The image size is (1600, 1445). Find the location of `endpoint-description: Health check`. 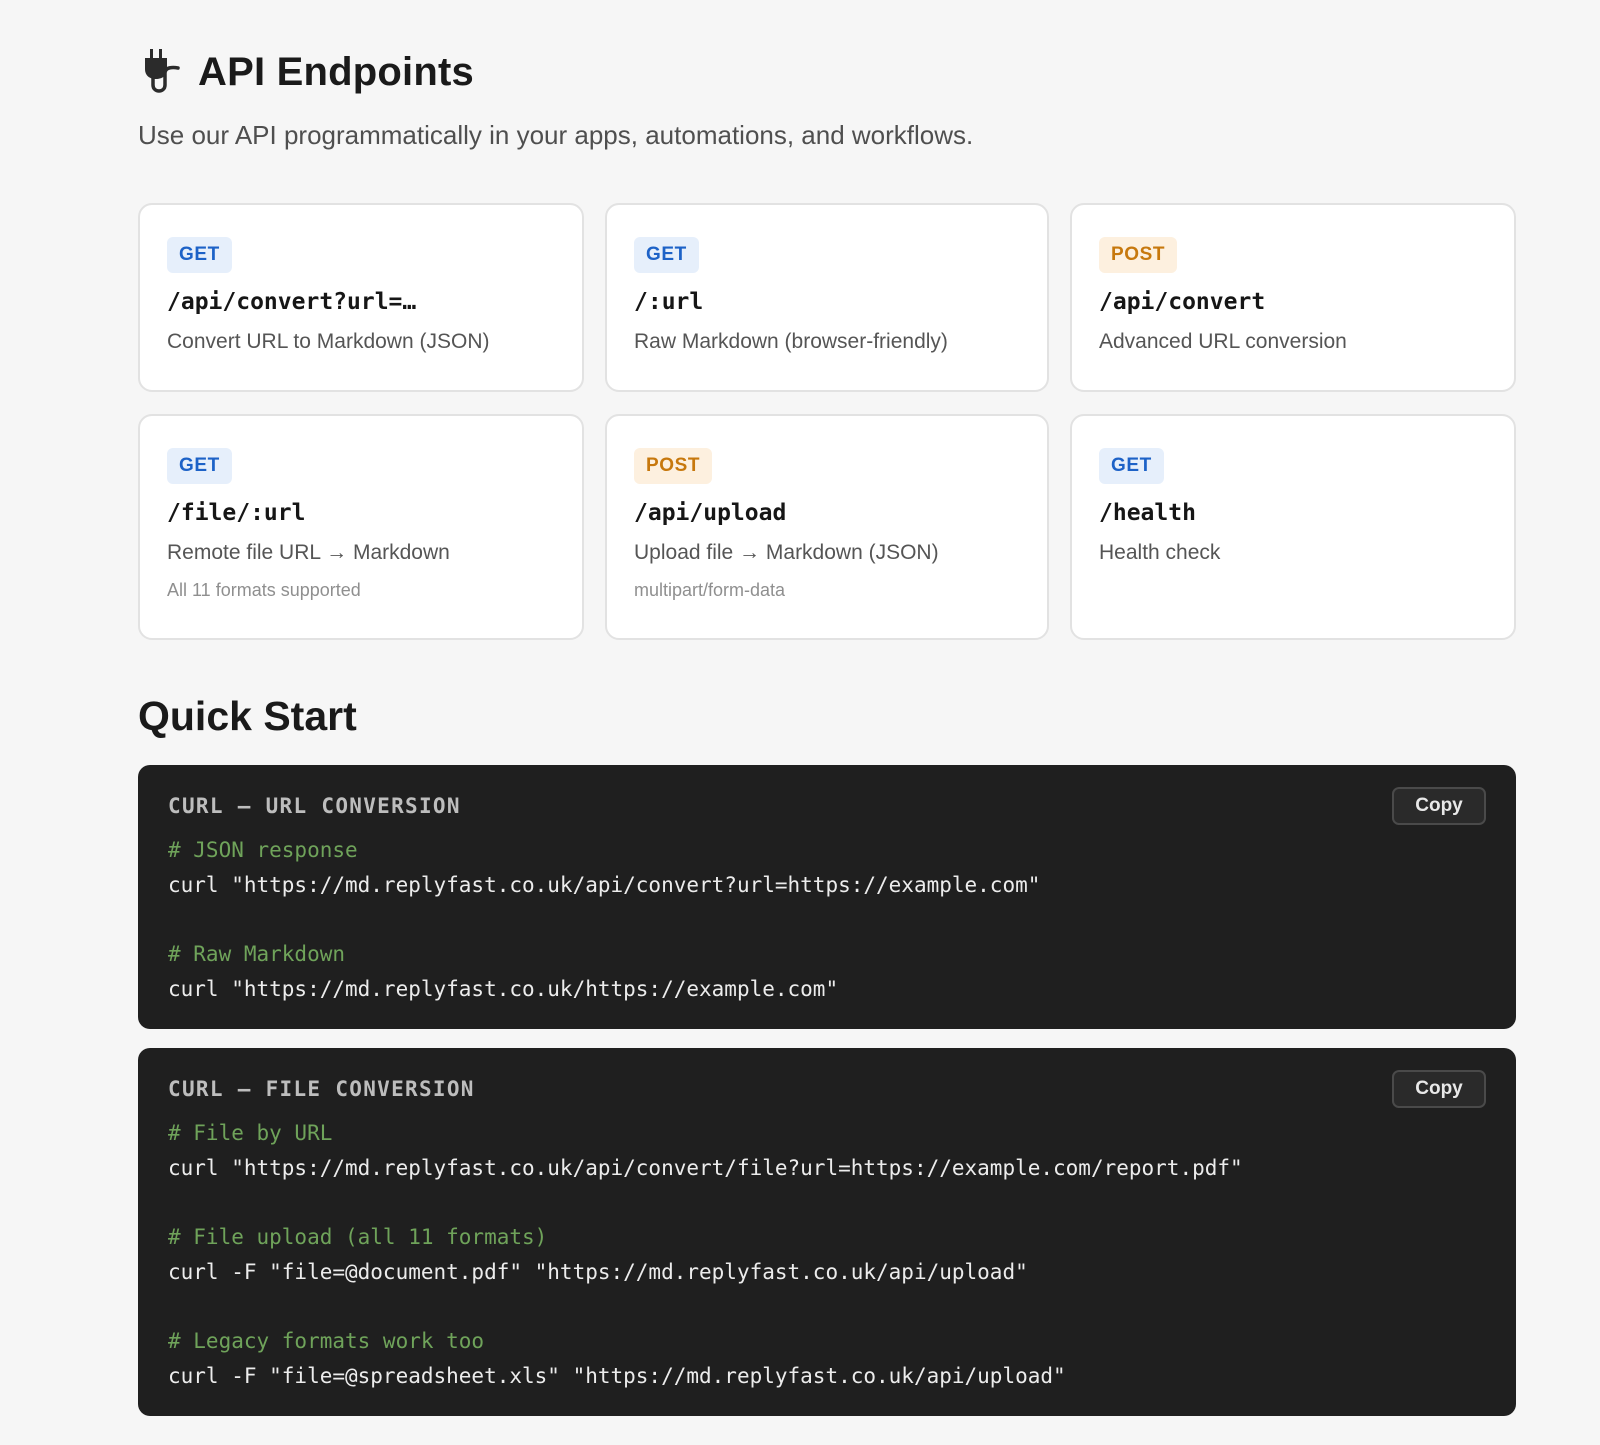

endpoint-description: Health check is located at coordinates (1160, 552).